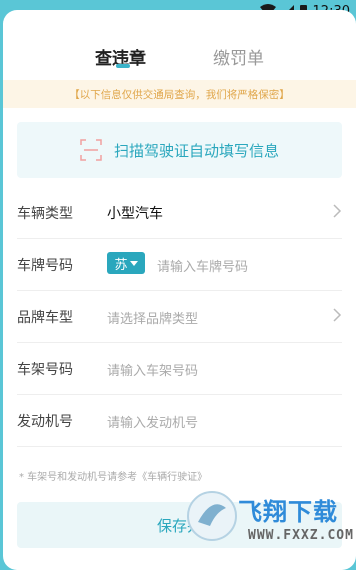 Image resolution: width=356 pixels, height=570 pixels. What do you see at coordinates (152, 421) in the screenshot?
I see `engine-number-input: 请输入发动机号` at bounding box center [152, 421].